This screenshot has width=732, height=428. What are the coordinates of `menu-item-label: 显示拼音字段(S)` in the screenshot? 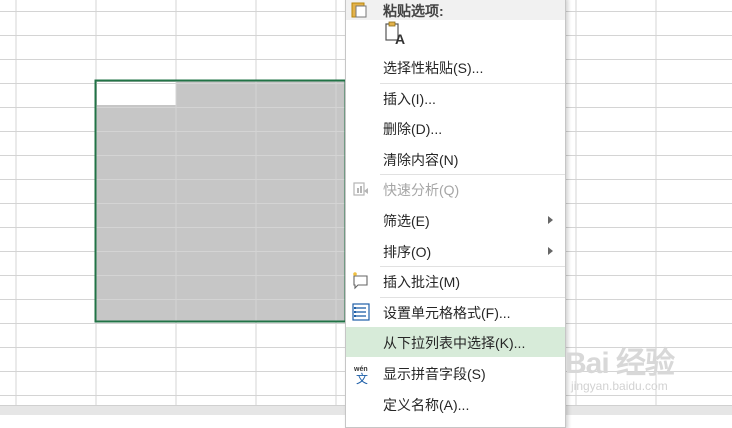 It's located at (434, 374).